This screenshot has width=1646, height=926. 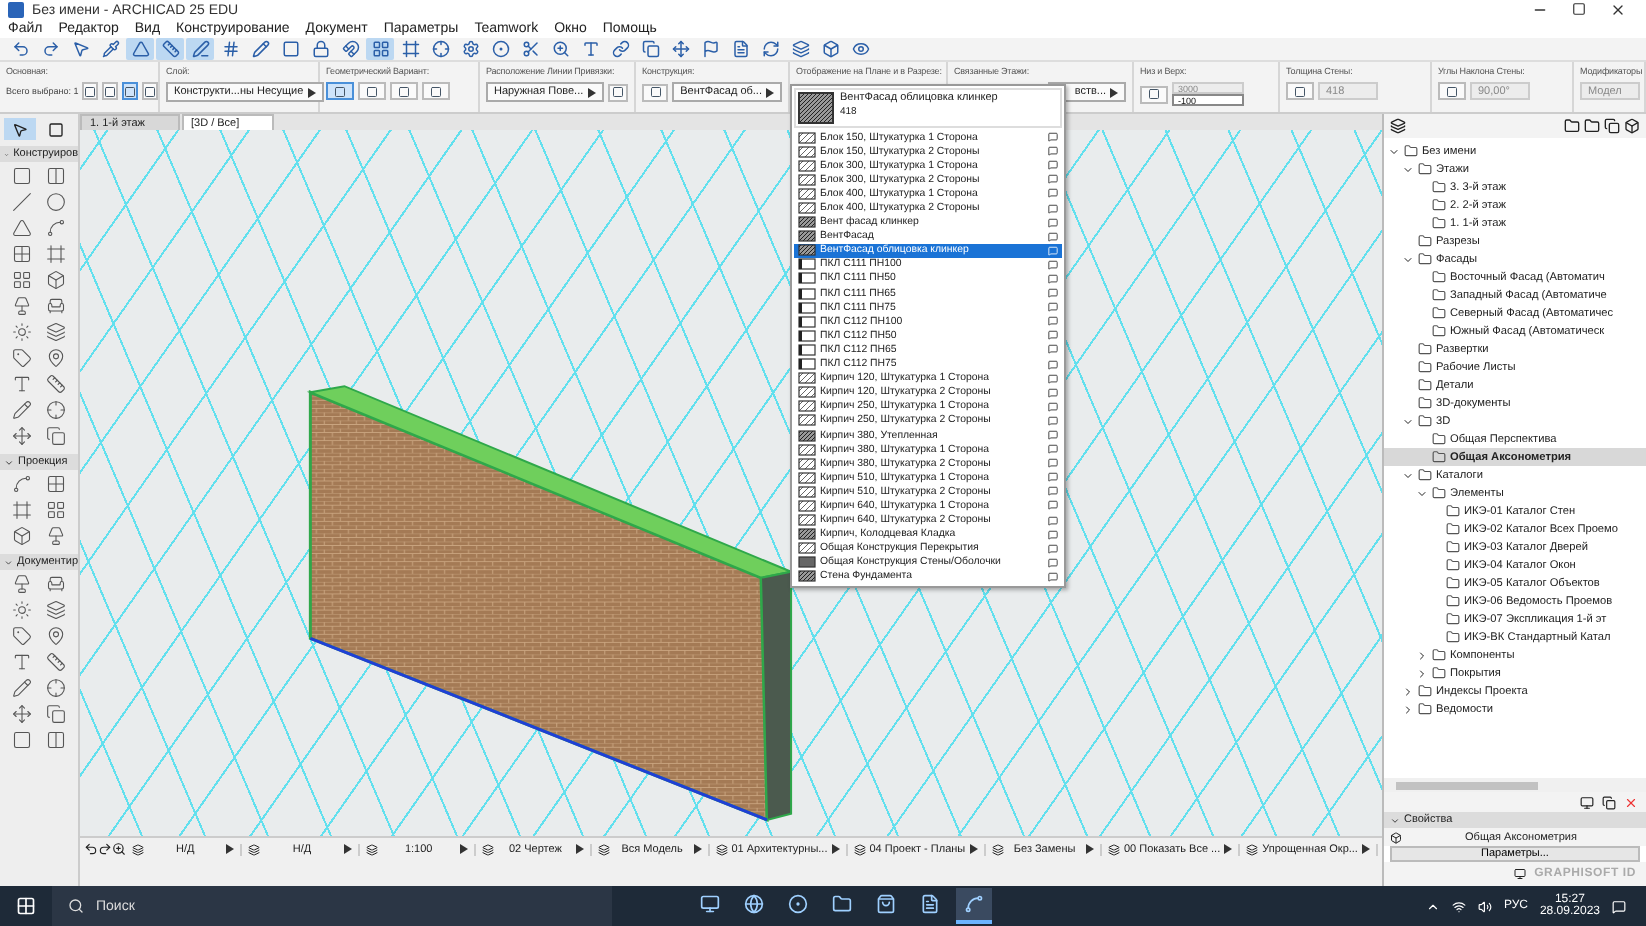 I want to click on speaker-icon, so click(x=1484, y=906).